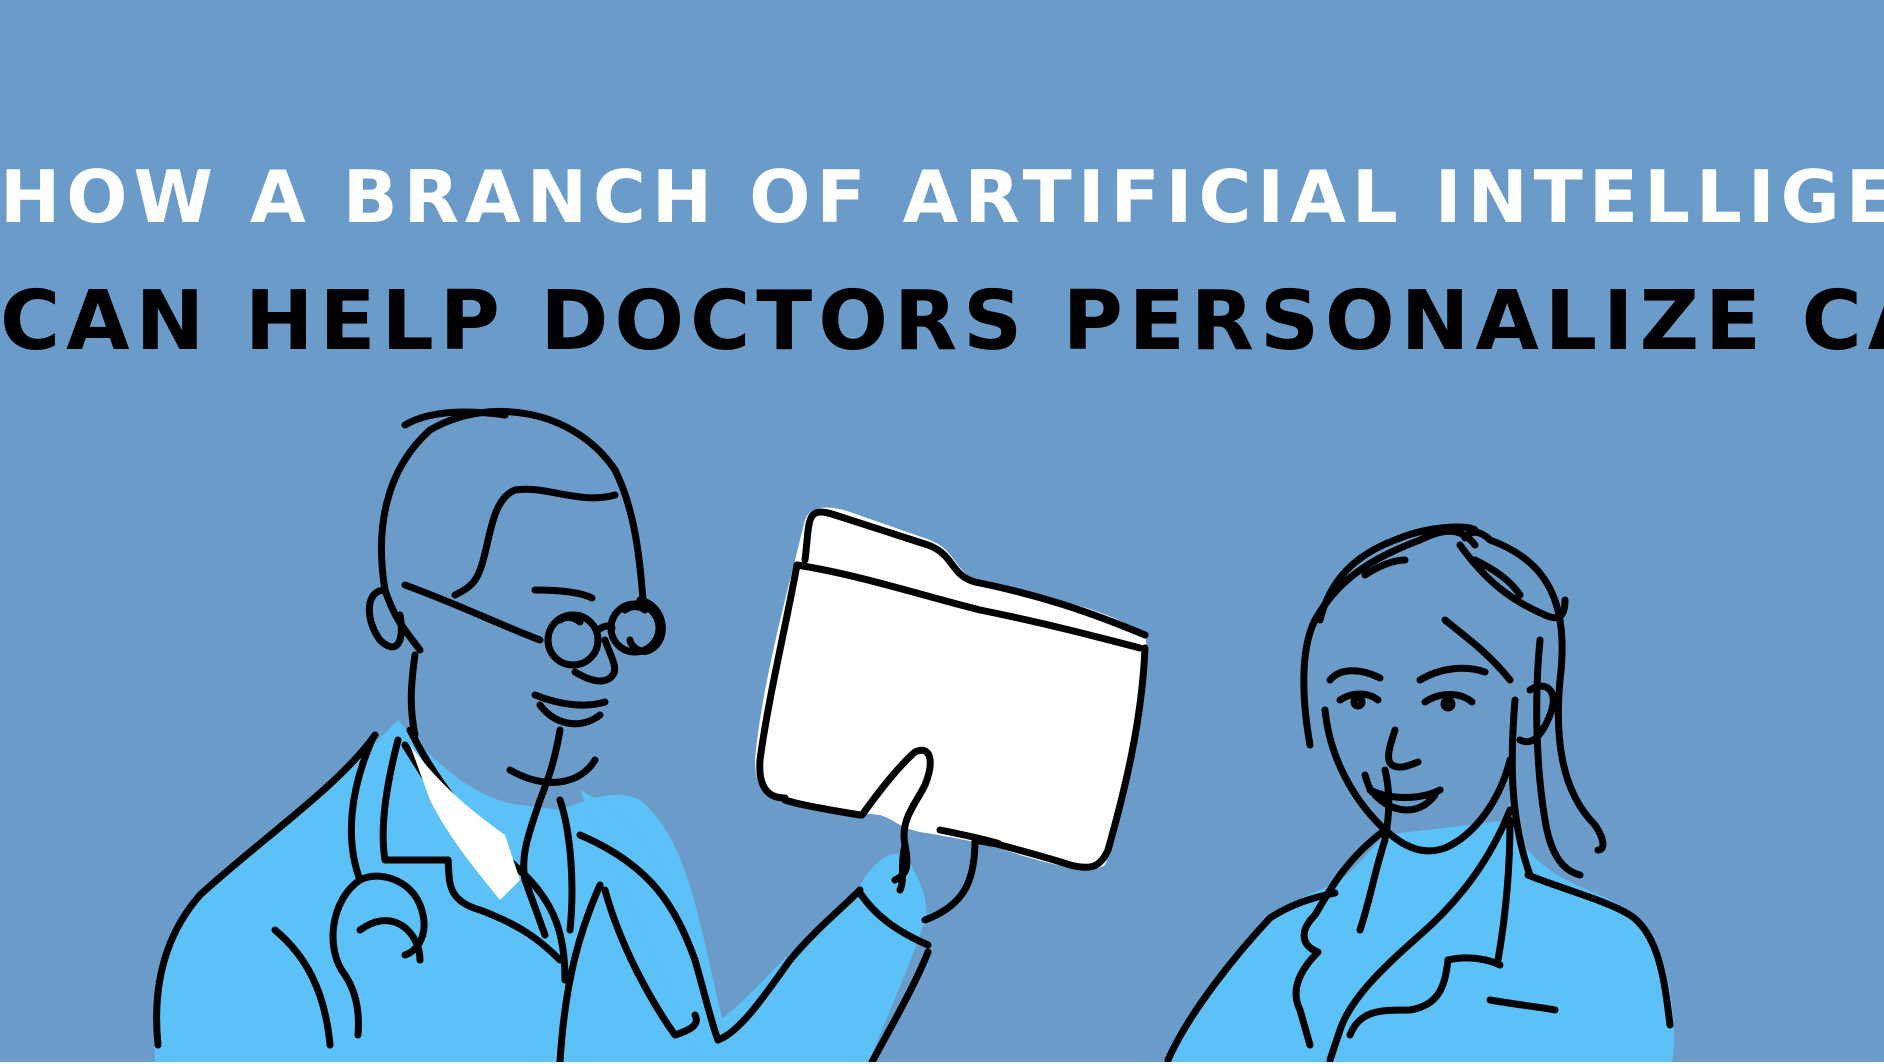  I want to click on female-doctor-hair, so click(1397, 573).